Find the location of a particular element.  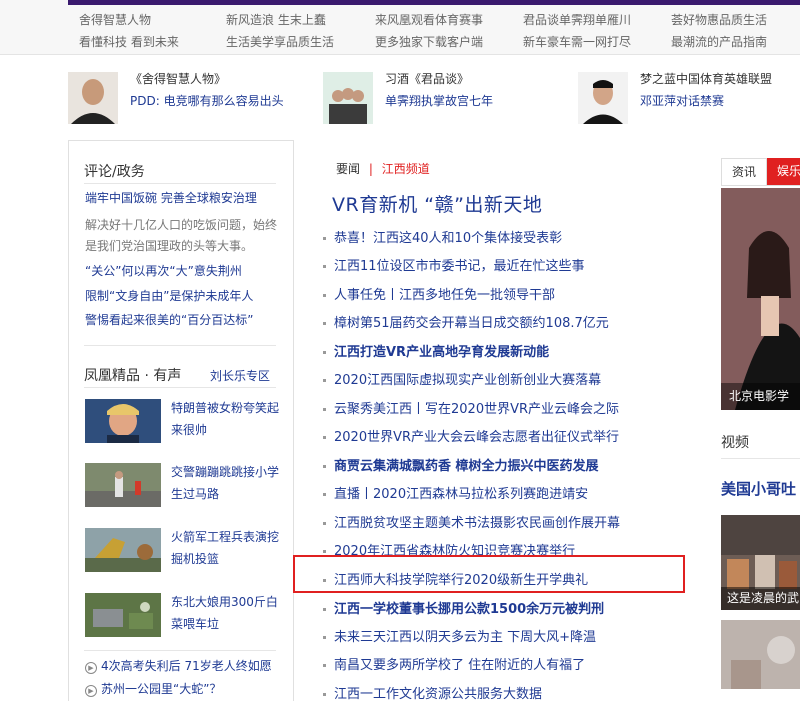

sponsor-link: 来风凰观看体育赛事 is located at coordinates (429, 19).